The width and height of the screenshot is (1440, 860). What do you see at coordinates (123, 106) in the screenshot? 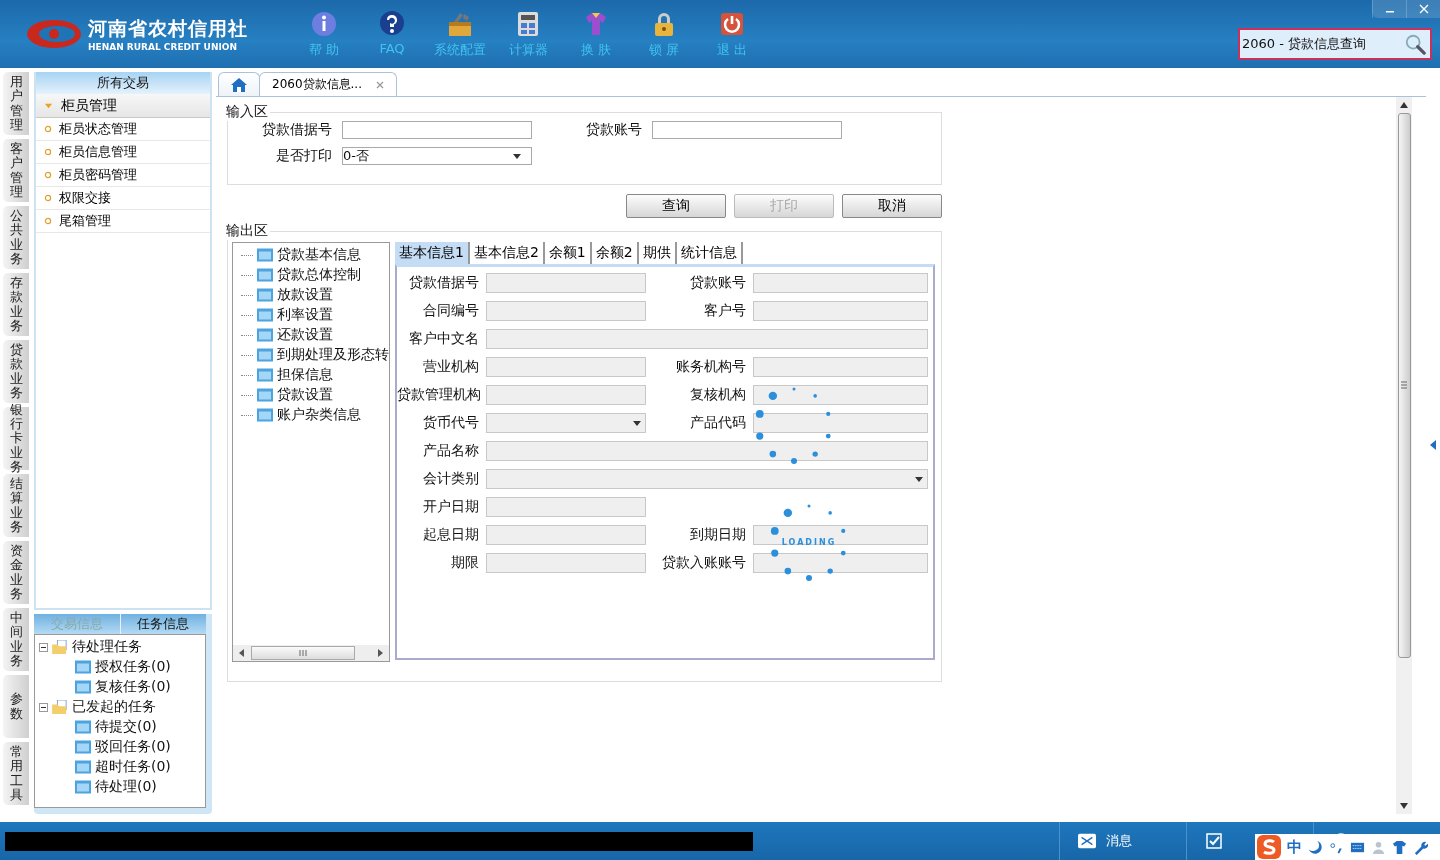
I see `group-header: 柜员管理` at bounding box center [123, 106].